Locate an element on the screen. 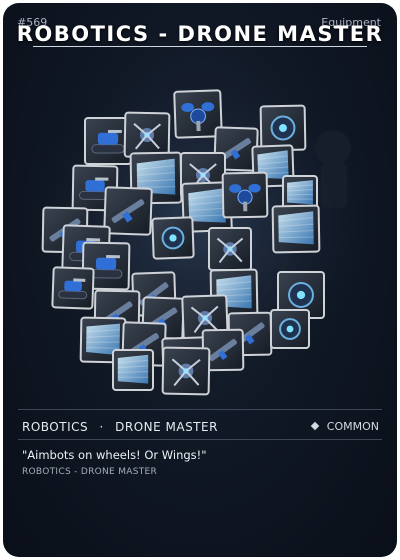 Image resolution: width=400 pixels, height=560 pixels. rarity-badge: COMMON is located at coordinates (344, 426).